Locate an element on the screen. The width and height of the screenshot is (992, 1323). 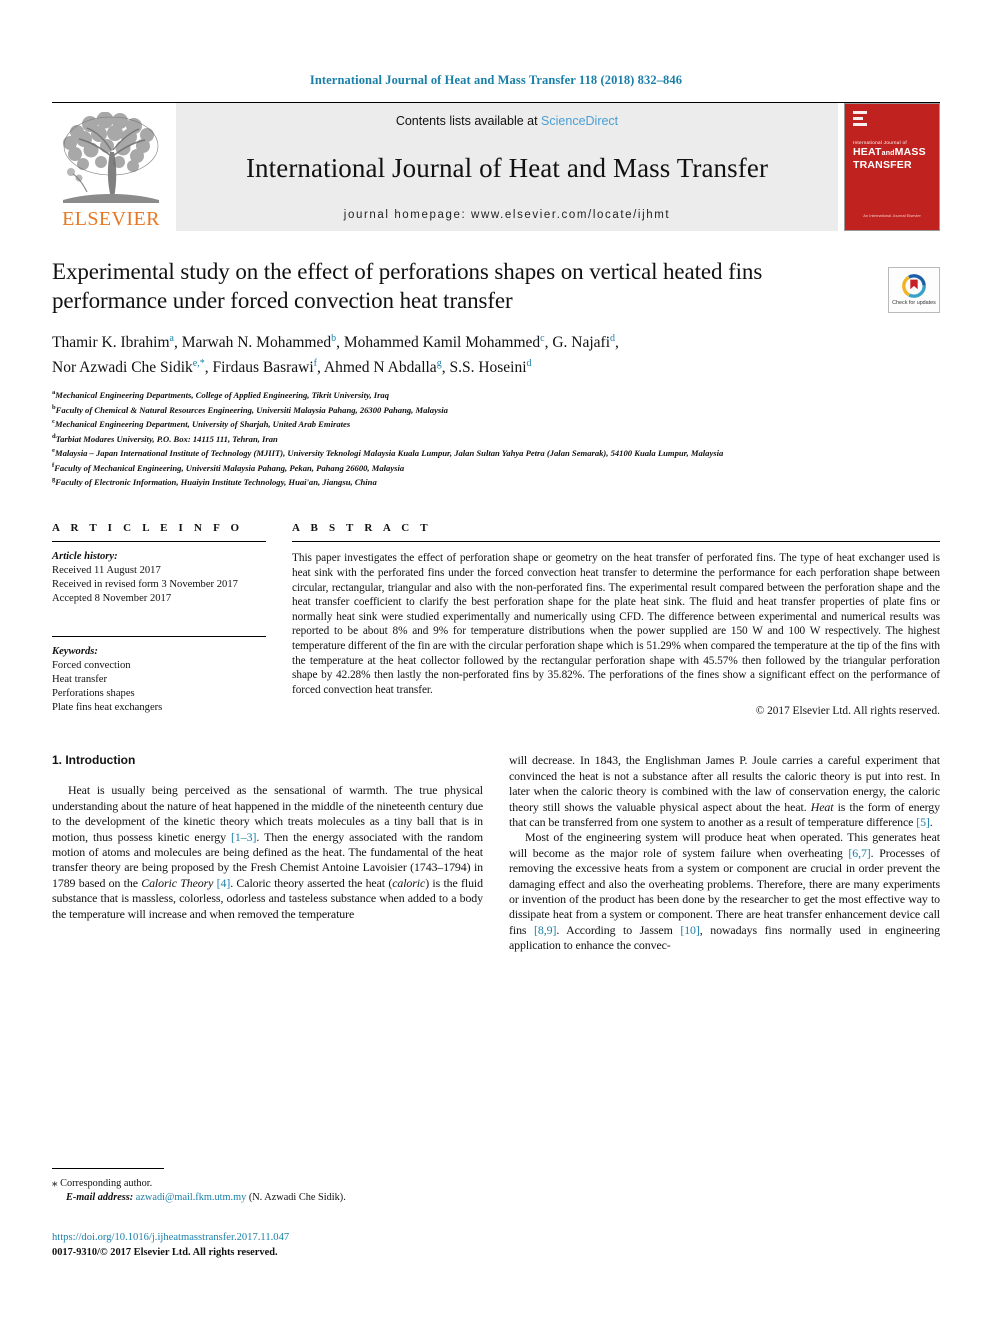
author-name: G. Najafi is located at coordinates (581, 343).